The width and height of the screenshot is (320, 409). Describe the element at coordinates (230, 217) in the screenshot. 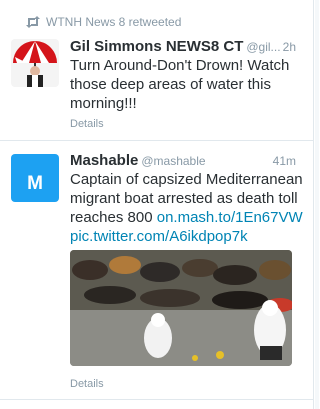

I see `tweet-link-mash: on.mash.to/1En67VW` at that location.